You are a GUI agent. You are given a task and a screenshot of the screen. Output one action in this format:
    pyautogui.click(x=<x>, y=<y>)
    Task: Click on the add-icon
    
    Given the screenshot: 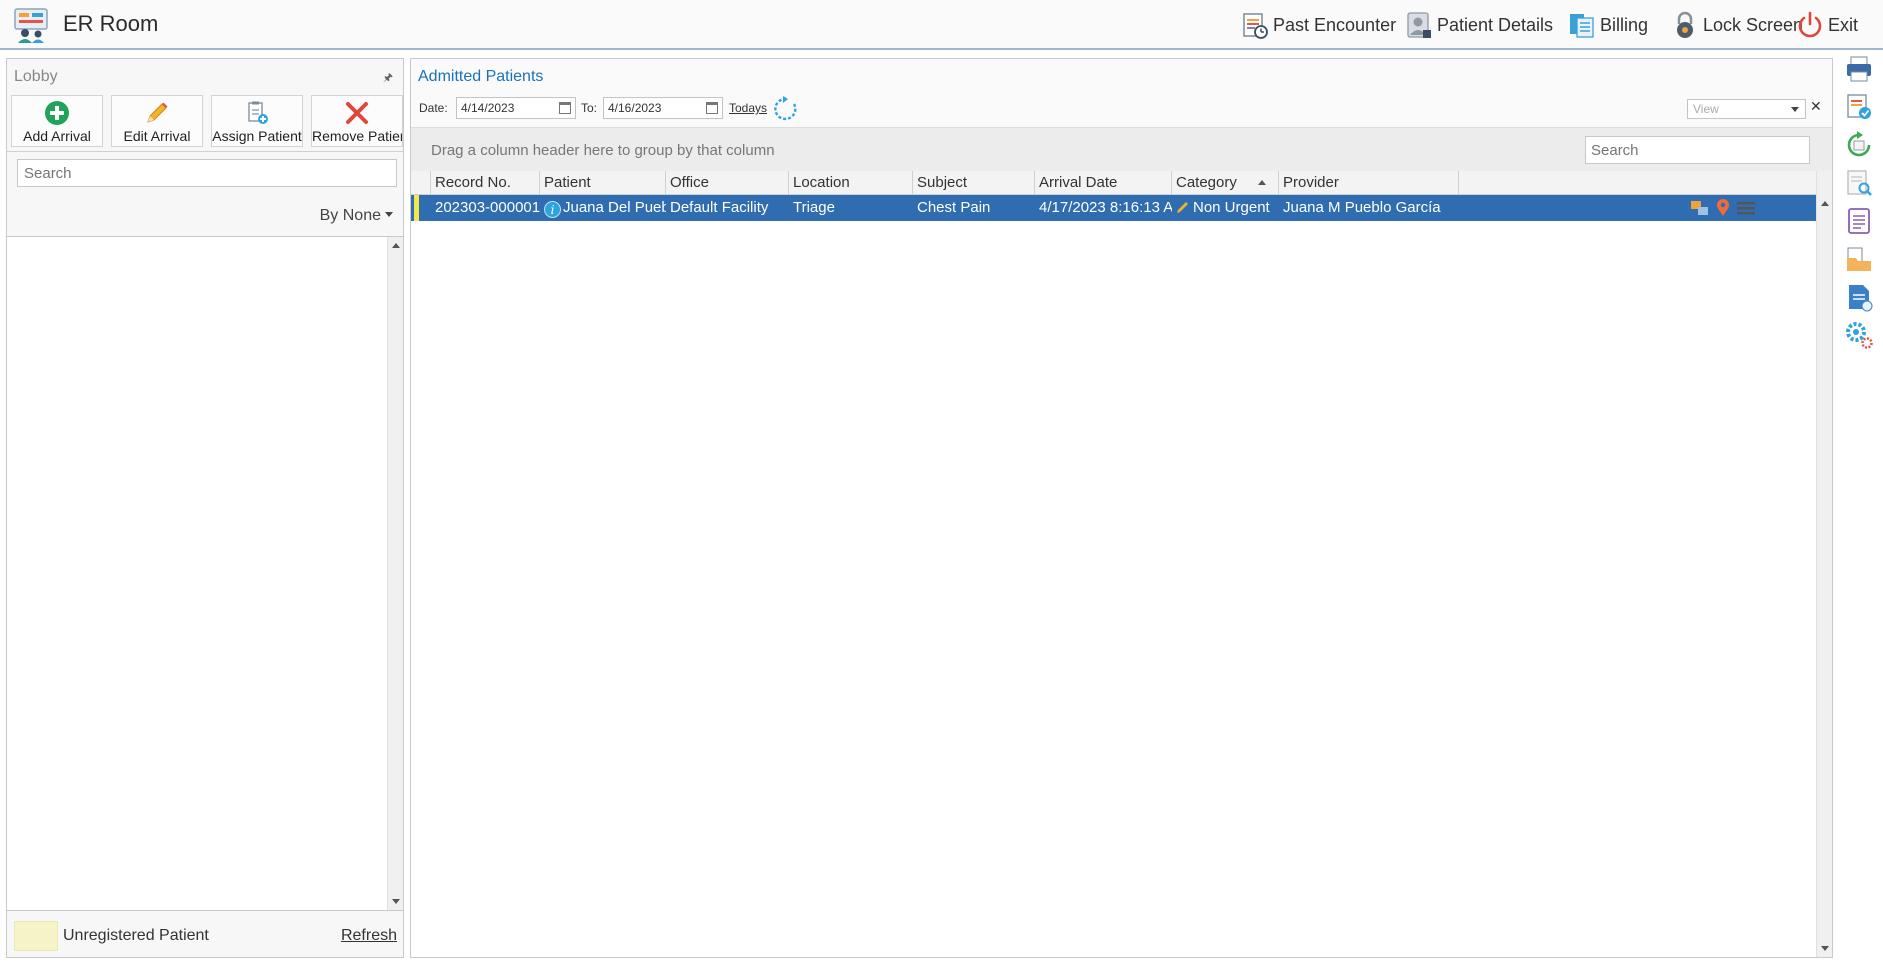 What is the action you would take?
    pyautogui.click(x=57, y=113)
    